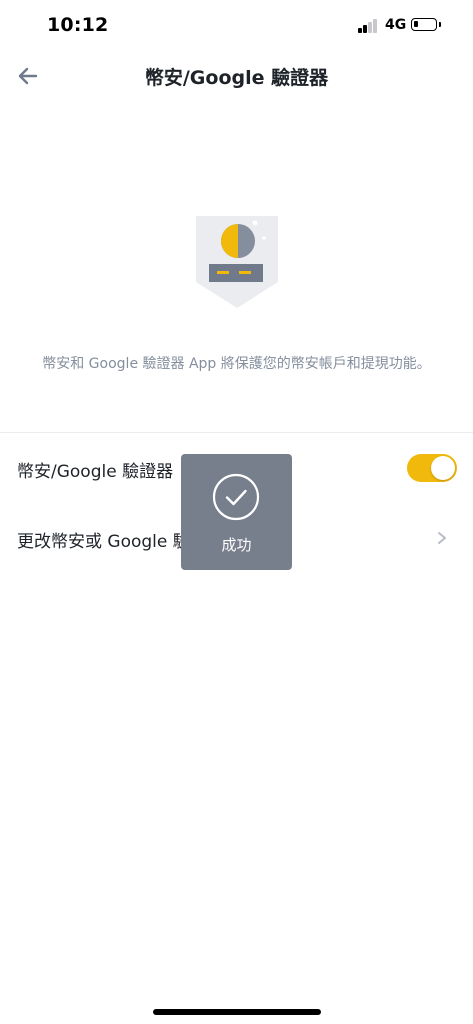 This screenshot has height=1024, width=473. What do you see at coordinates (236, 497) in the screenshot?
I see `check-circle-icon` at bounding box center [236, 497].